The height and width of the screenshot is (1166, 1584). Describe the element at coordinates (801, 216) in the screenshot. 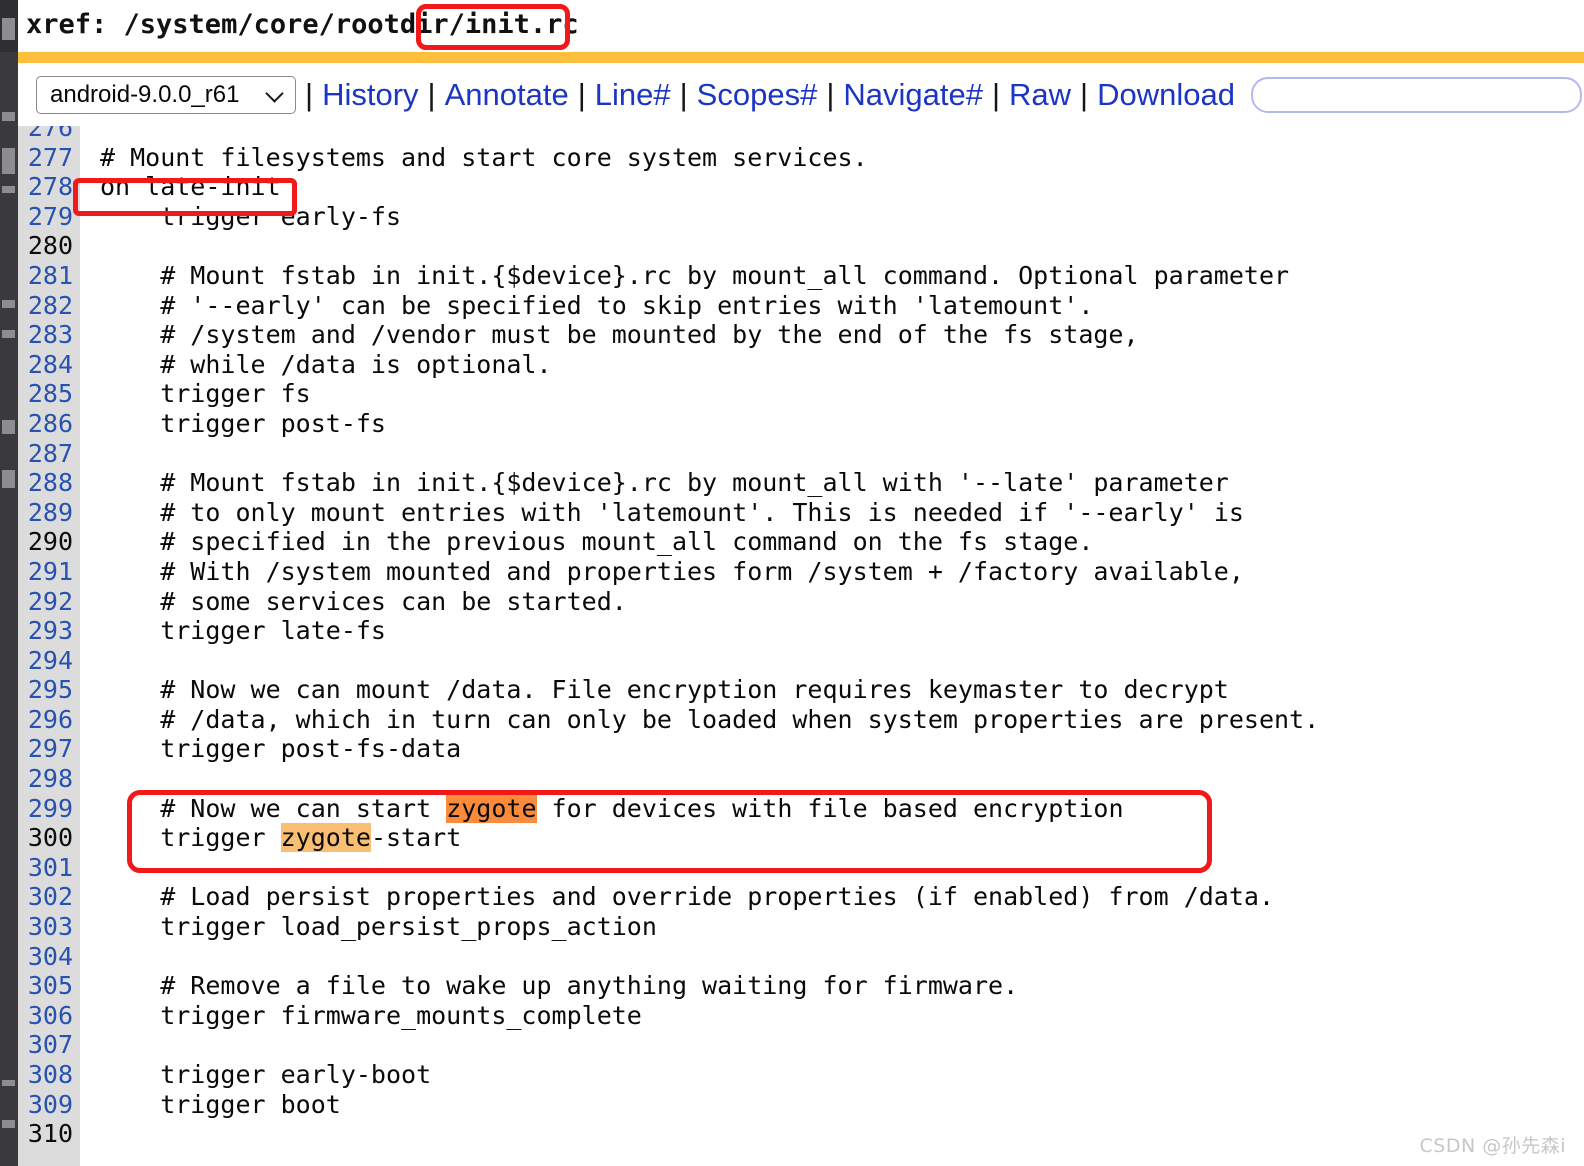

I see `code-line: 279 trigger early-fs` at that location.